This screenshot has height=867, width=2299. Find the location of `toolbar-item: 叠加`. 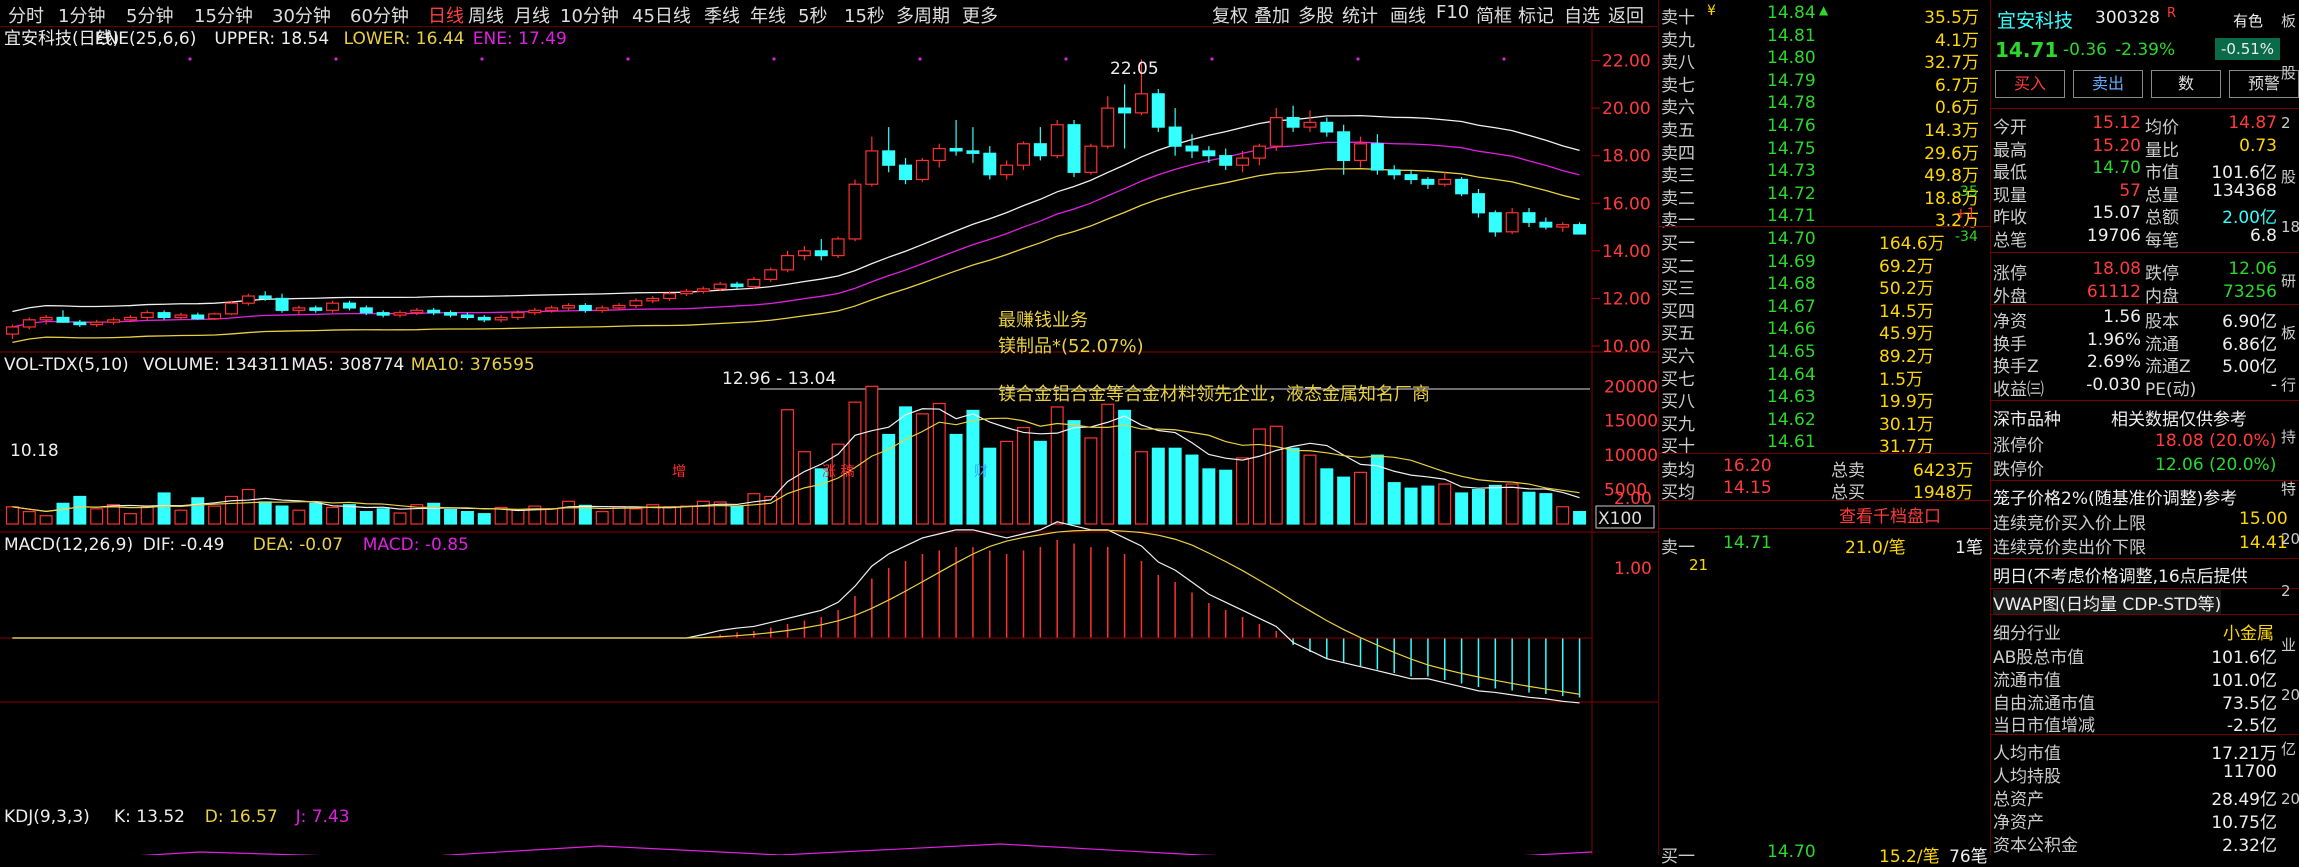

toolbar-item: 叠加 is located at coordinates (1272, 15).